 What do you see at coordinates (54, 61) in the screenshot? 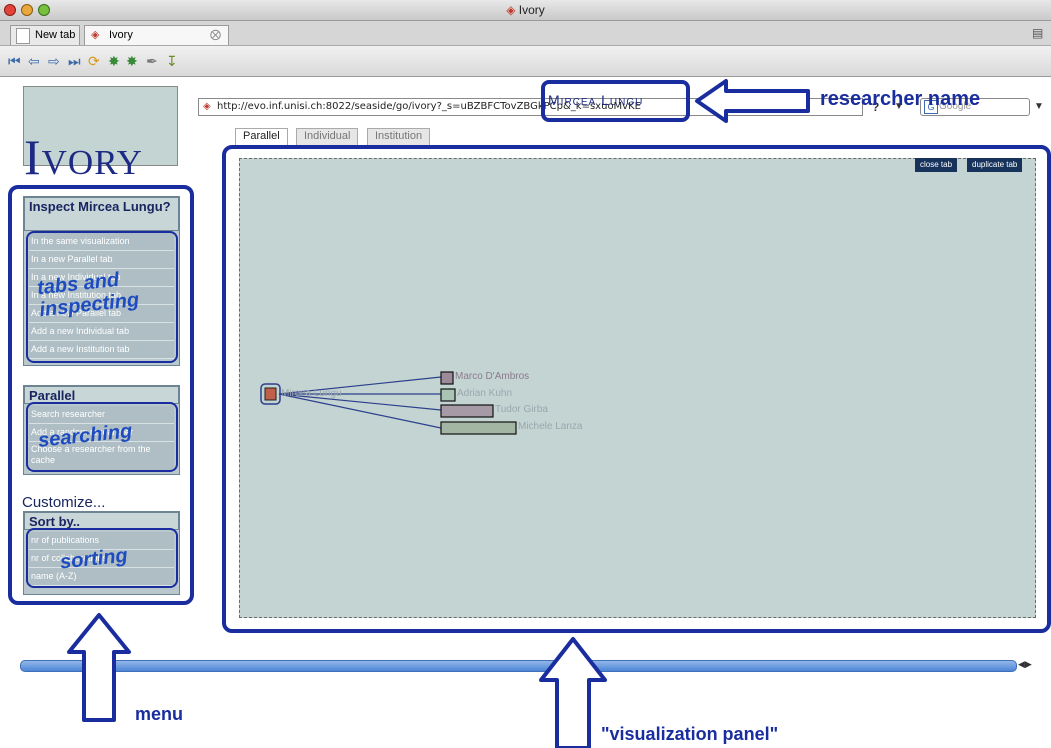
I see `forward-icon: ⇨` at bounding box center [54, 61].